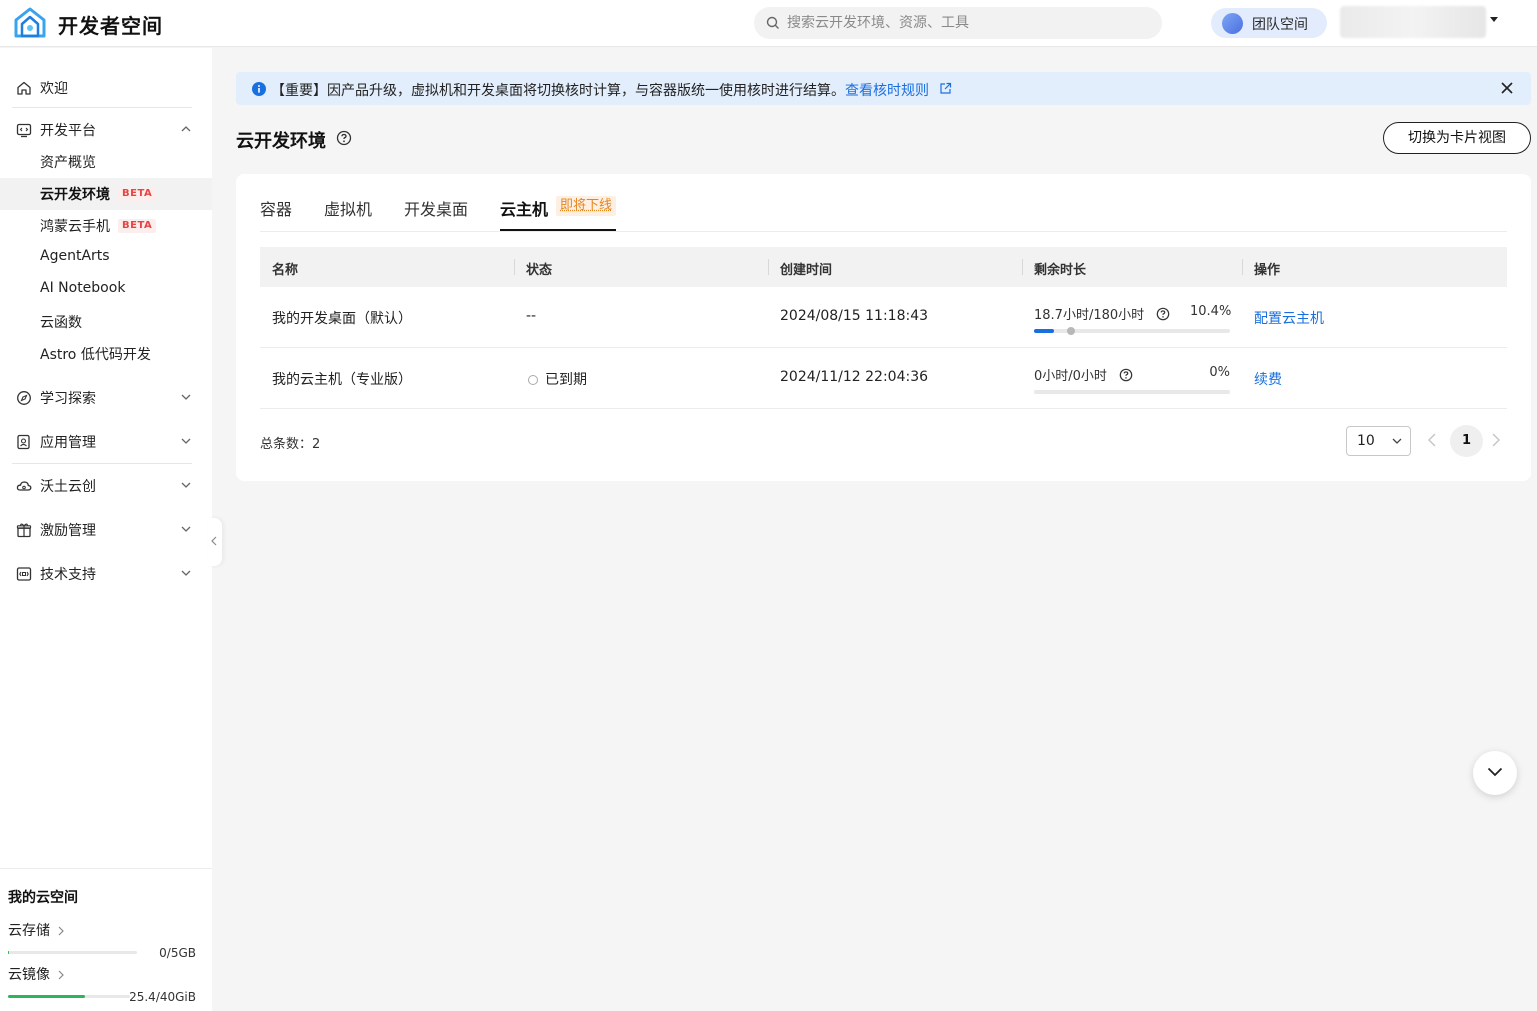  I want to click on cloud-storage-usage-fill, so click(9, 952).